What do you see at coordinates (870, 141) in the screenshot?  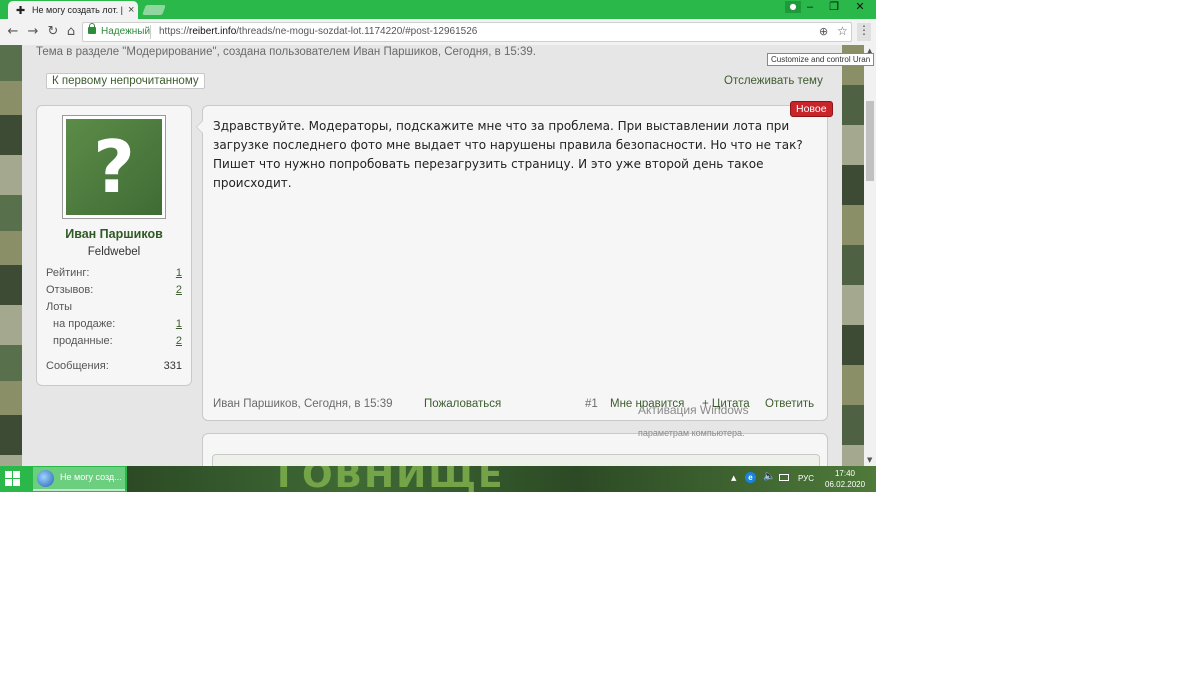 I see `scroll-thumb` at bounding box center [870, 141].